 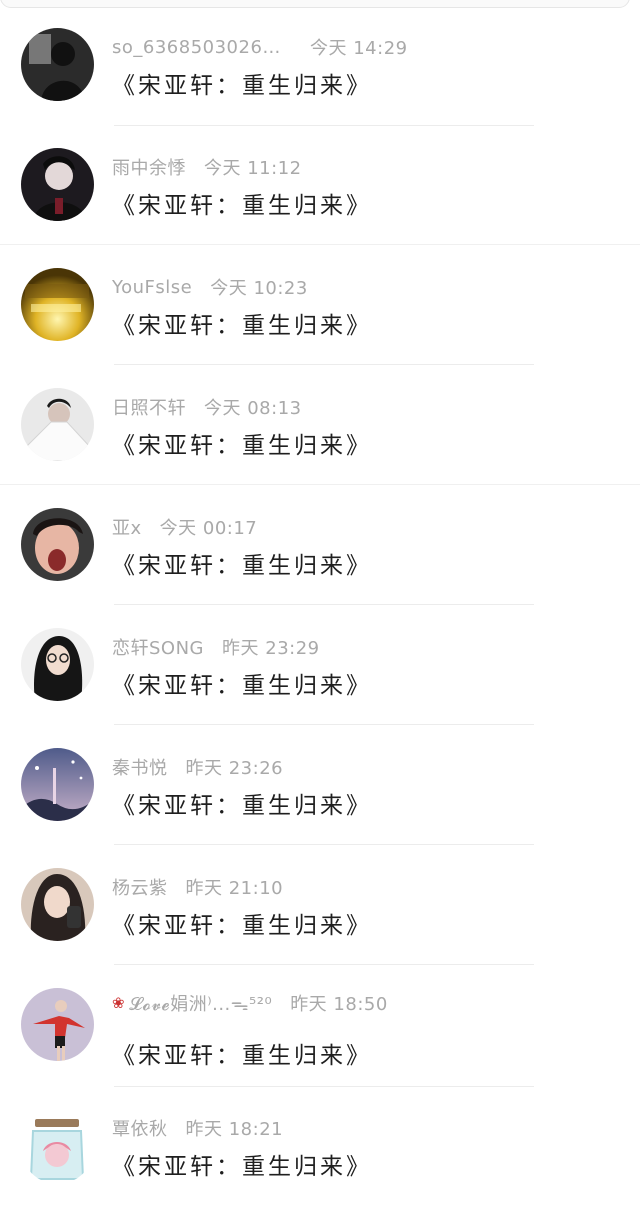 I want to click on username: 亚x, so click(x=127, y=527).